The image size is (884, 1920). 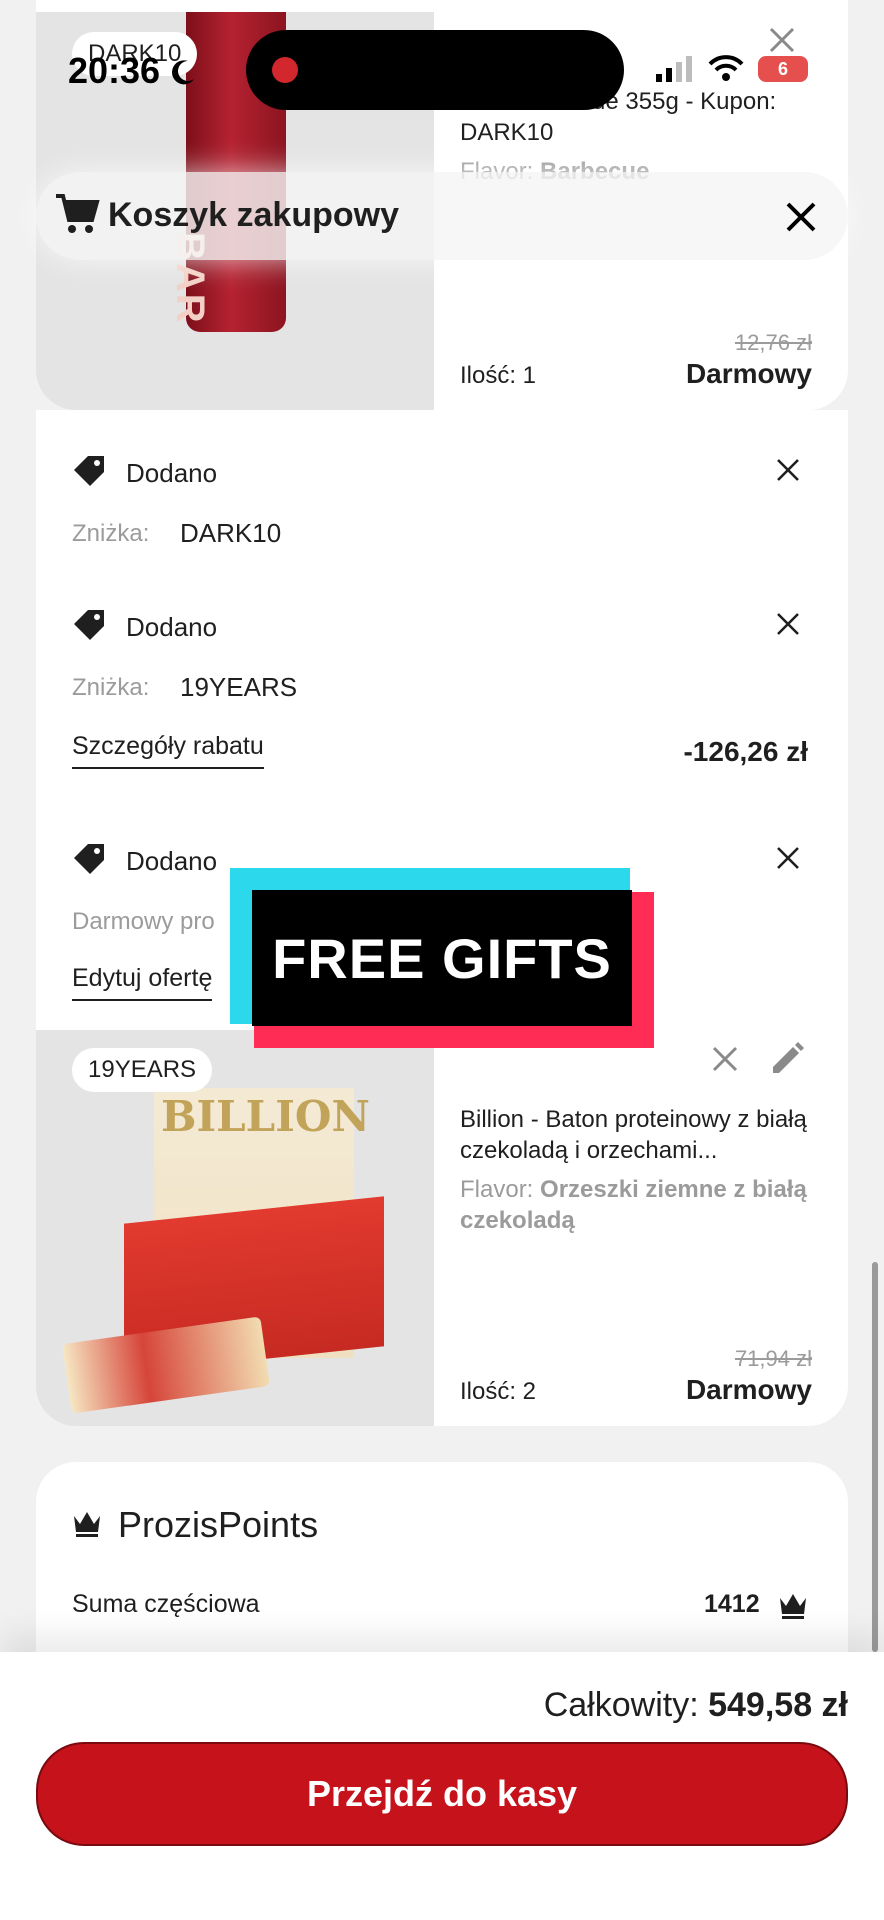 I want to click on remove-coupon-1-button, so click(x=788, y=470).